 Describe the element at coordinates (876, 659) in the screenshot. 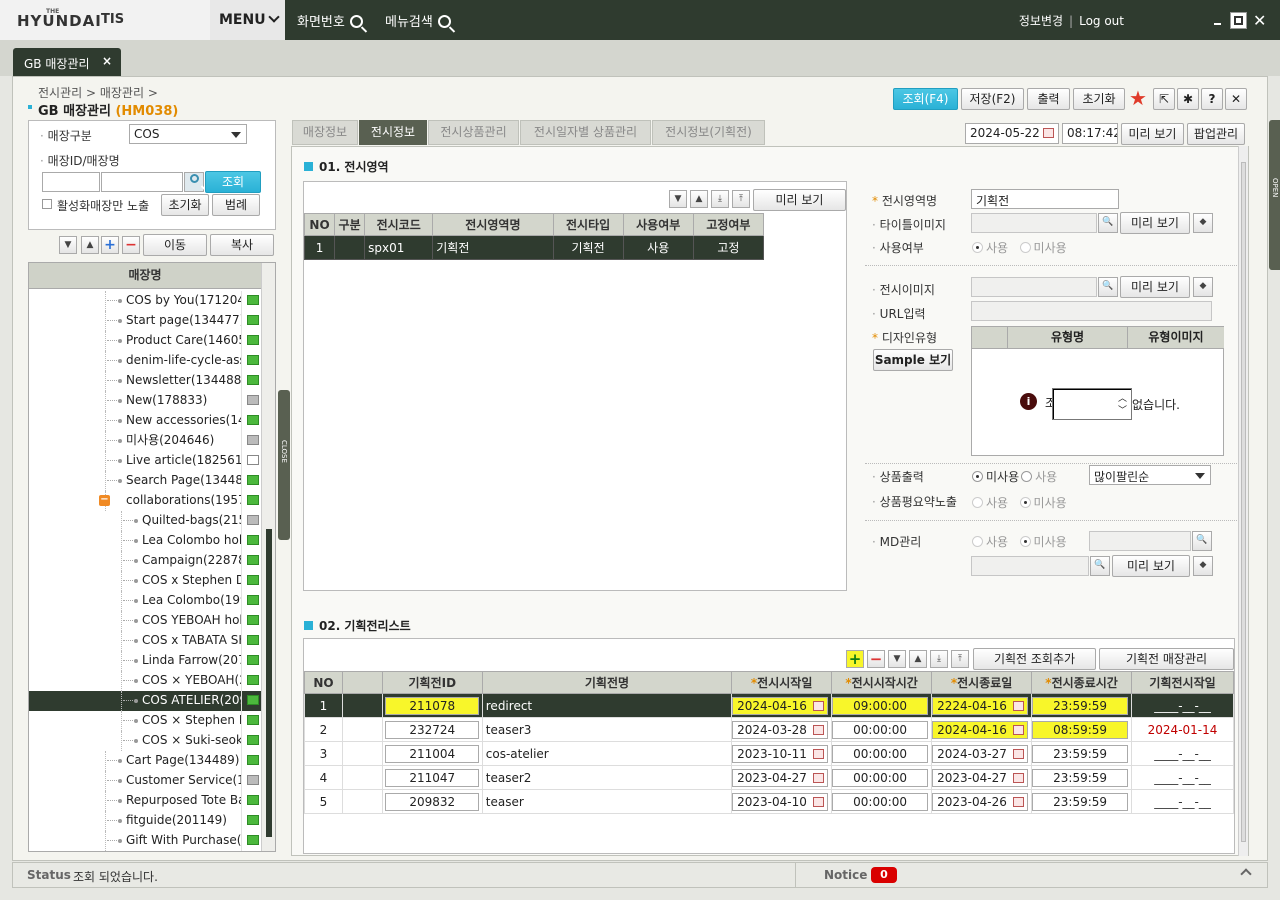

I see `remove-icon: −` at that location.